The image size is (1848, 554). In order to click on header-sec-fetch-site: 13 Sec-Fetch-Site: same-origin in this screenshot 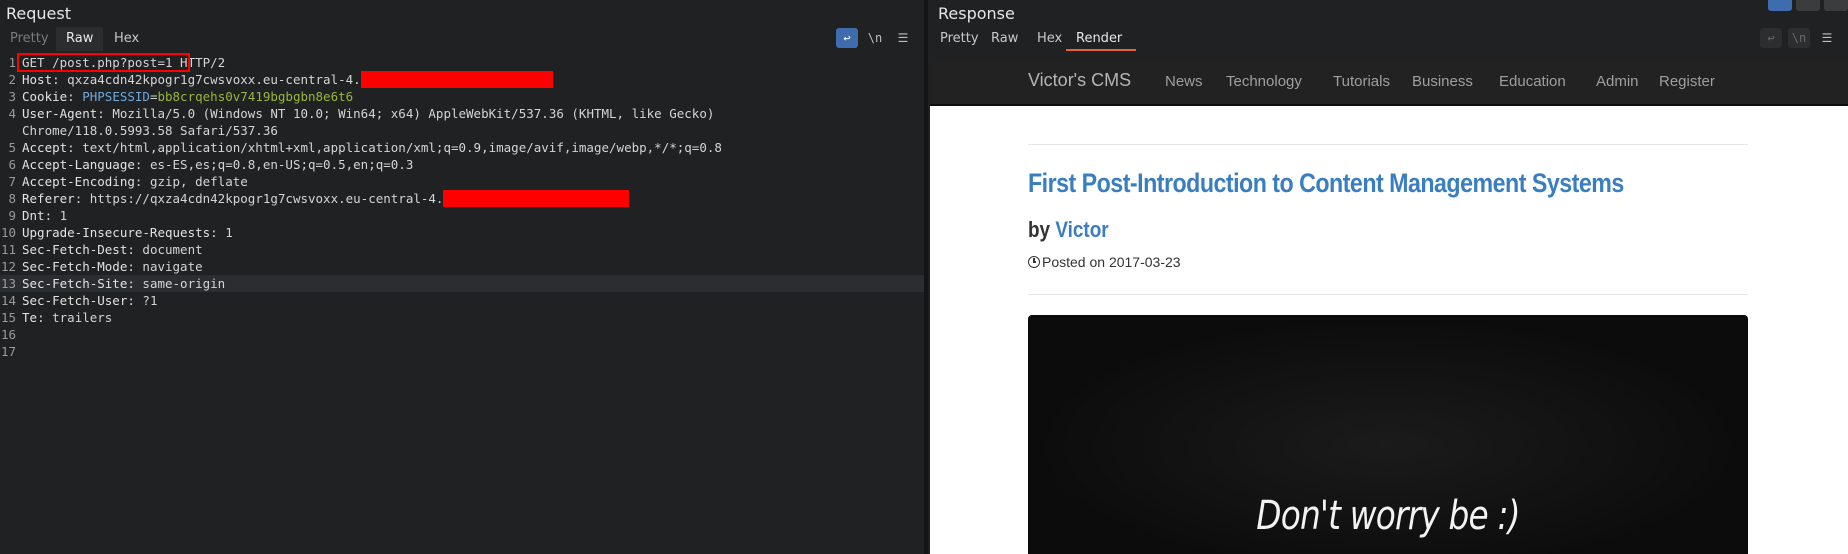, I will do `click(462, 283)`.